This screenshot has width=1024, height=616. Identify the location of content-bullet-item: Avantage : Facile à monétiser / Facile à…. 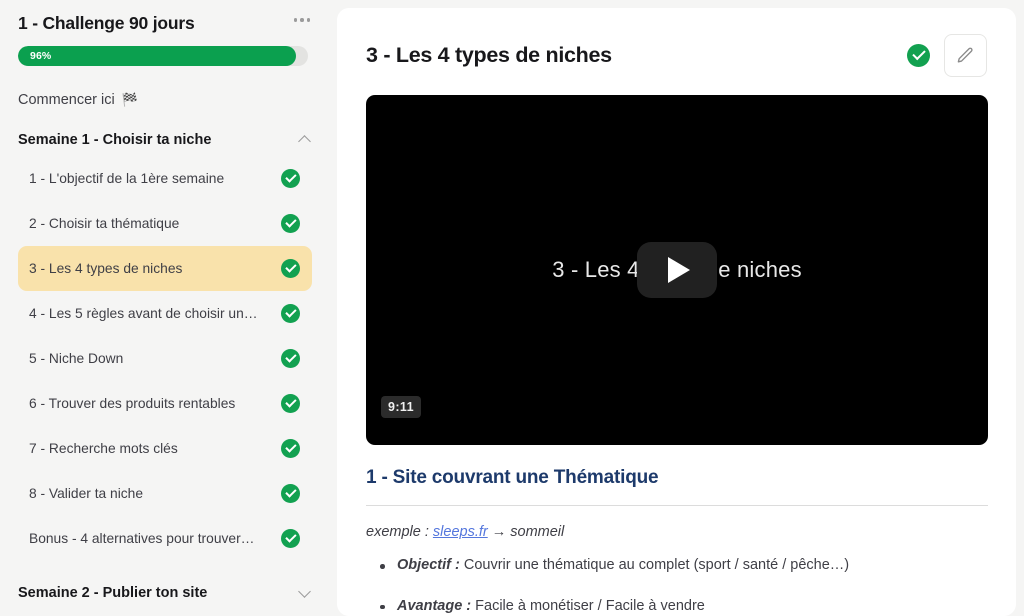
(684, 606).